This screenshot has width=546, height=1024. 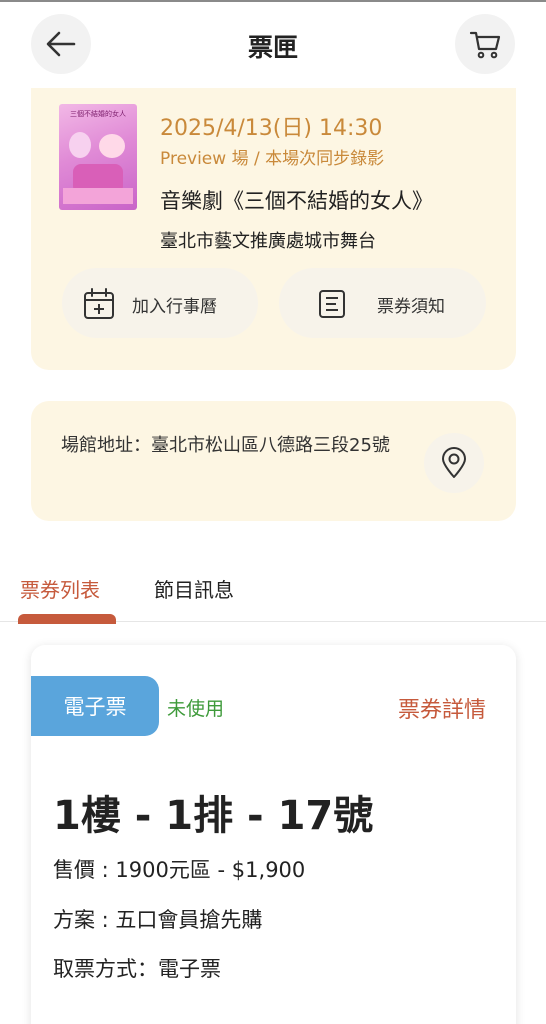 I want to click on add-calendar-button: 加入行事曆, so click(x=160, y=303).